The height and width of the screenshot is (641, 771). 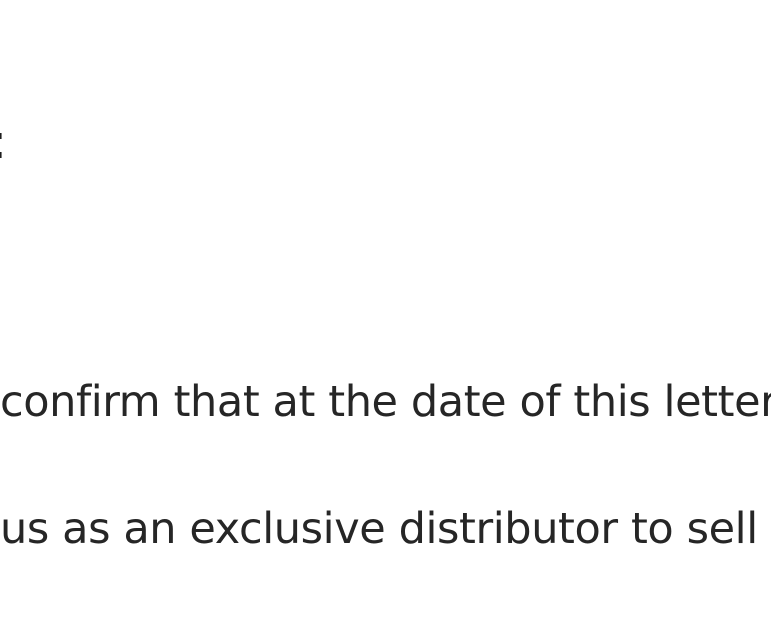 I want to click on body-line-1-text: confirm that at the date of this letter,, so click(x=385, y=402).